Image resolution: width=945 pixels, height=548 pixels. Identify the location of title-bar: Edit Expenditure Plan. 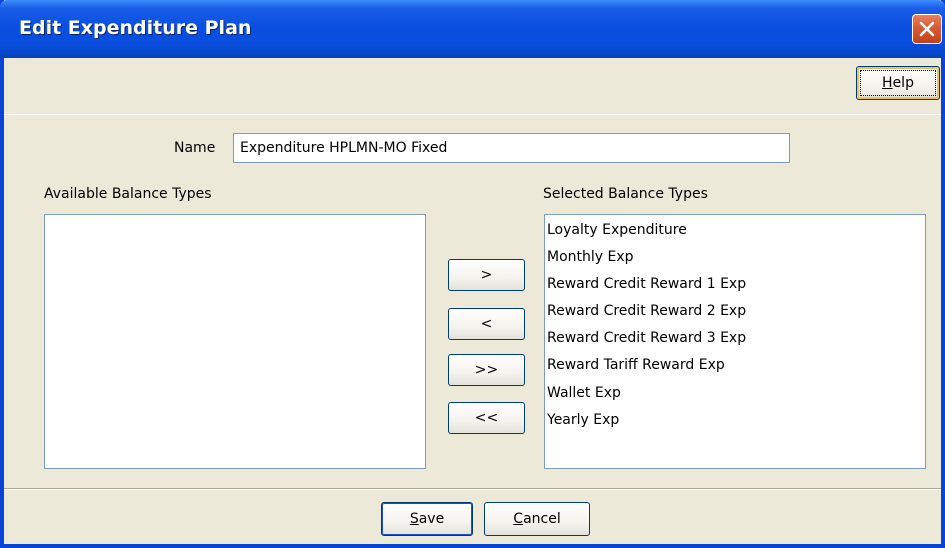
(472, 29).